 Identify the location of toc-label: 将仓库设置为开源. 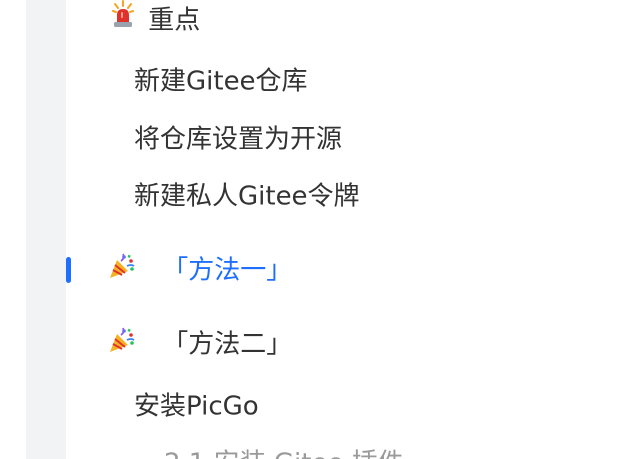
(238, 139).